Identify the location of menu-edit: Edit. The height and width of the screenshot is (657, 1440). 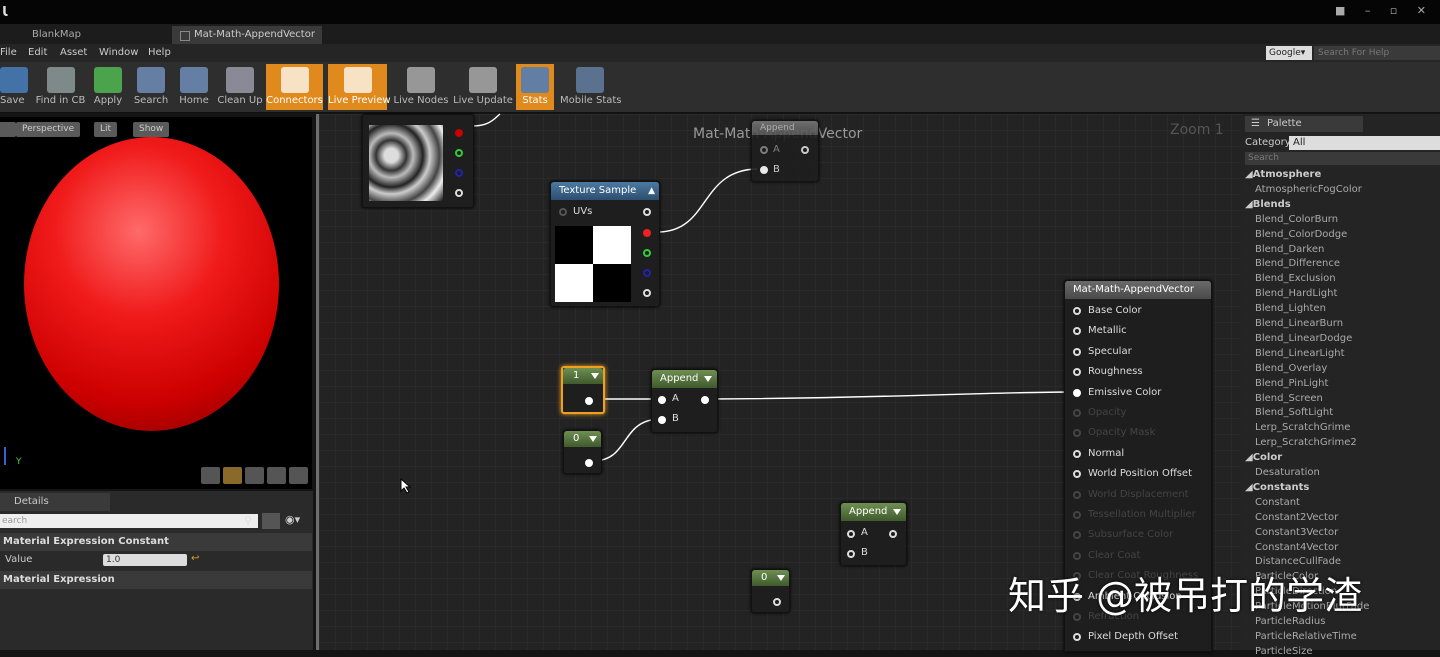
(37, 53).